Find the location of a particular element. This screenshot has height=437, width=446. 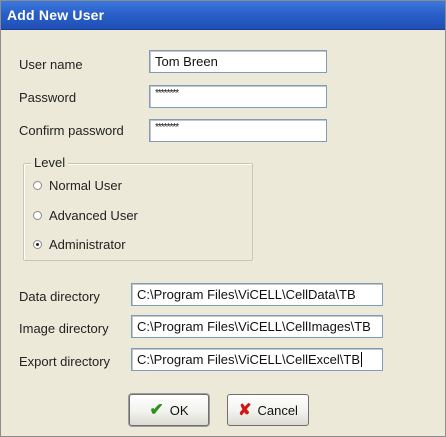

title-bar: Add New User is located at coordinates (223, 15).